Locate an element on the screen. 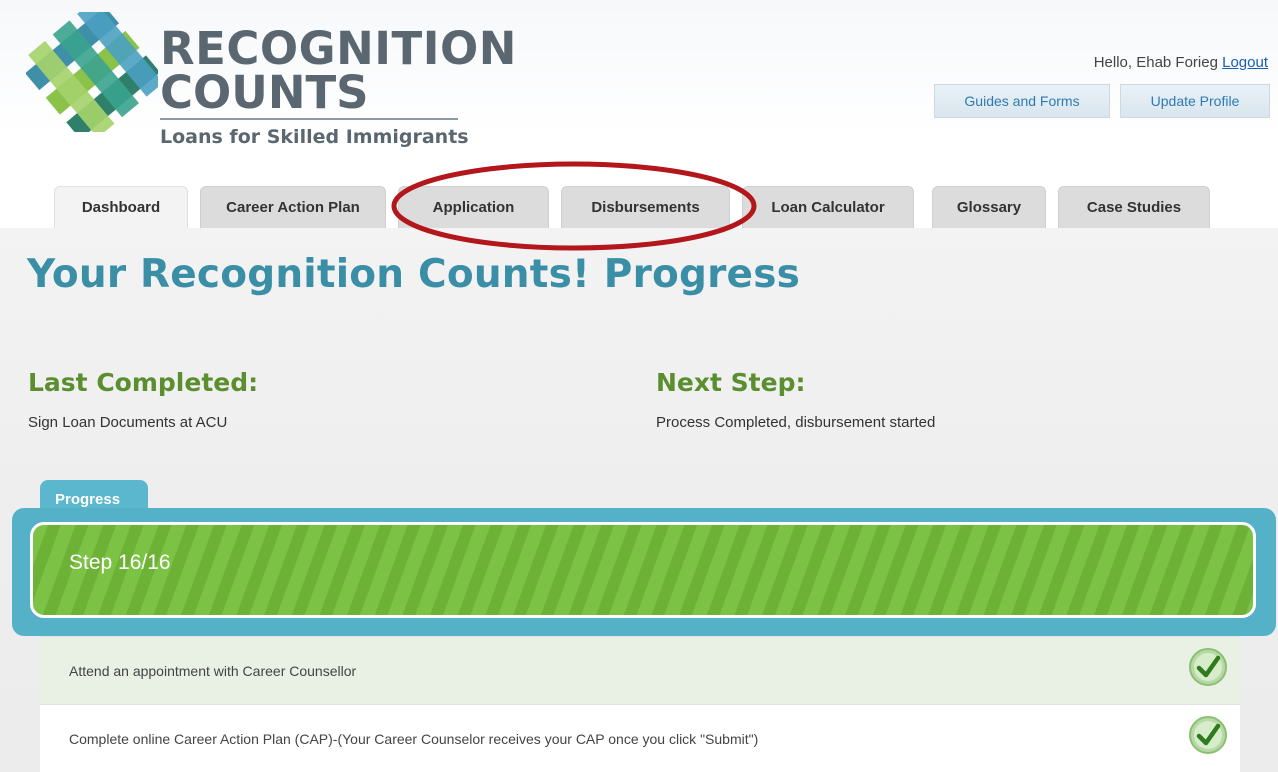 Image resolution: width=1278 pixels, height=772 pixels. update-profile-button: Update Profile is located at coordinates (1195, 101).